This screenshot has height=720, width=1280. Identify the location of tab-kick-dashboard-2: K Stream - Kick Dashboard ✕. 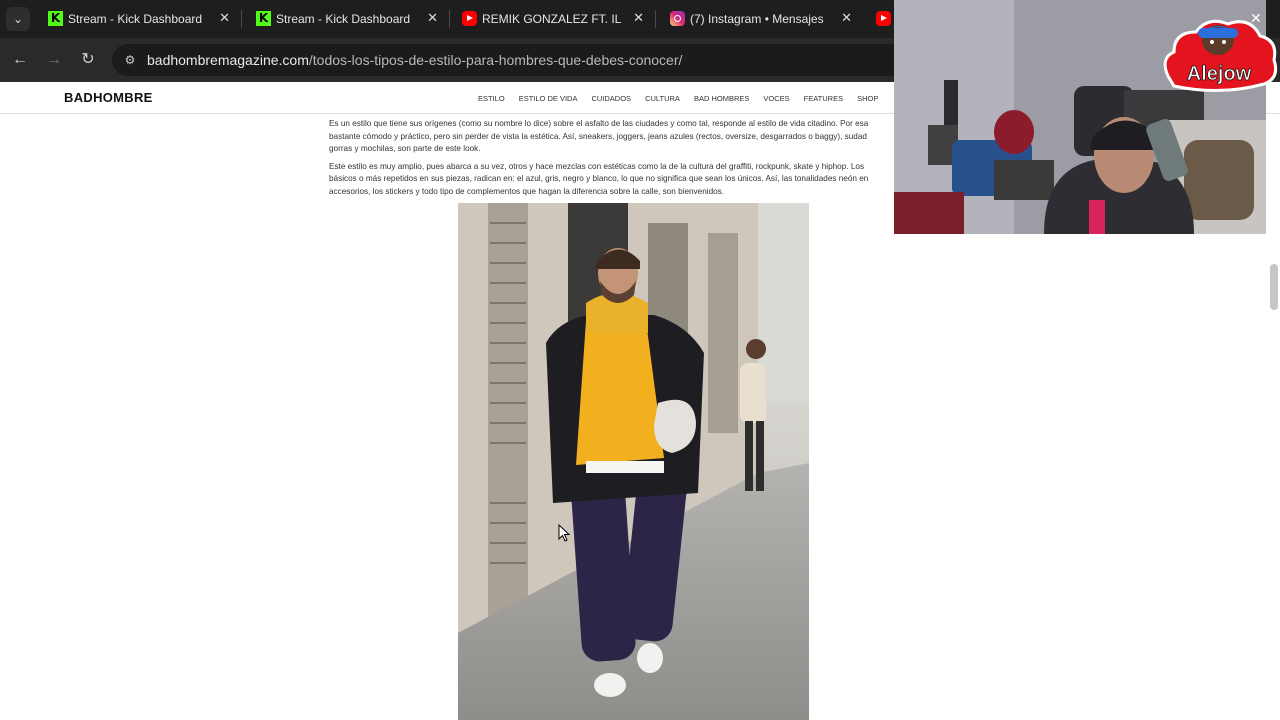
(348, 19).